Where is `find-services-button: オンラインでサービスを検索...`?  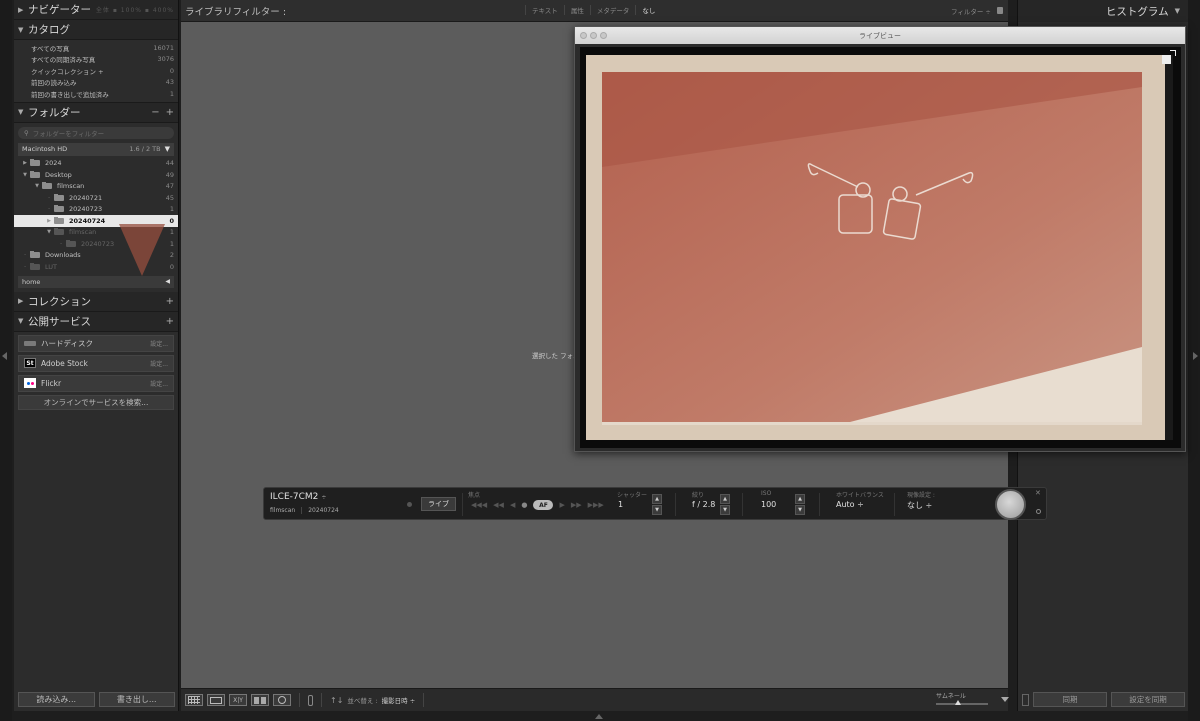
find-services-button: オンラインでサービスを検索... is located at coordinates (96, 402).